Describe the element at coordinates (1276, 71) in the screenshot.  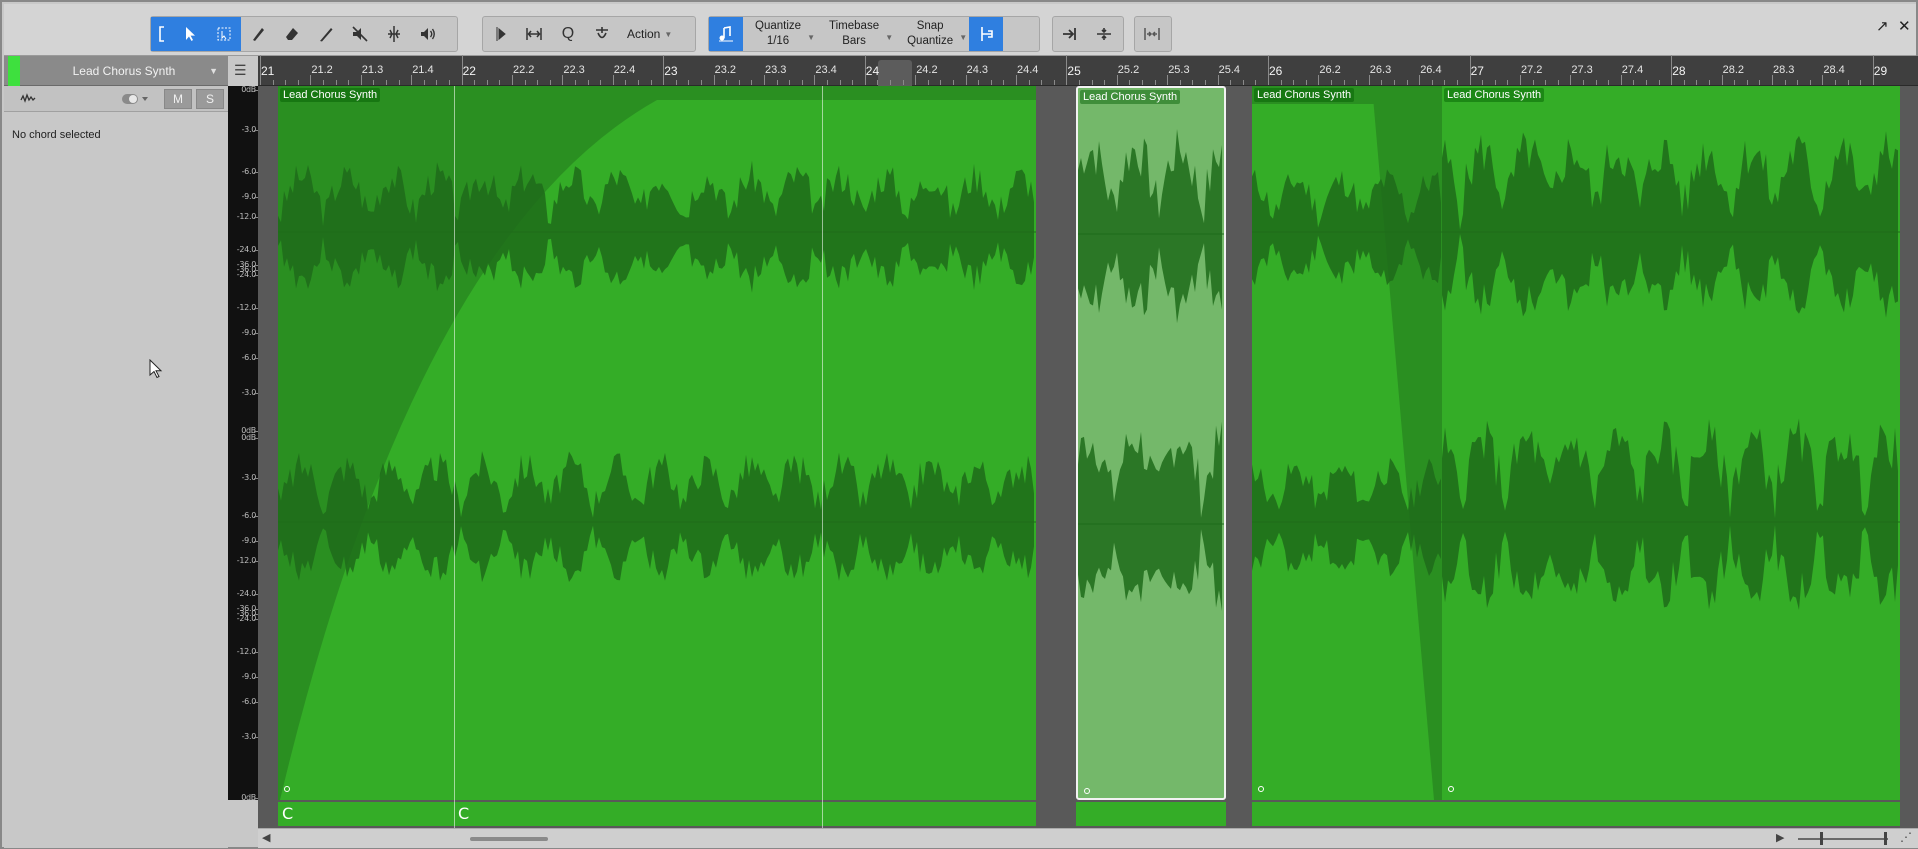
I see `ruler-label: 26` at that location.